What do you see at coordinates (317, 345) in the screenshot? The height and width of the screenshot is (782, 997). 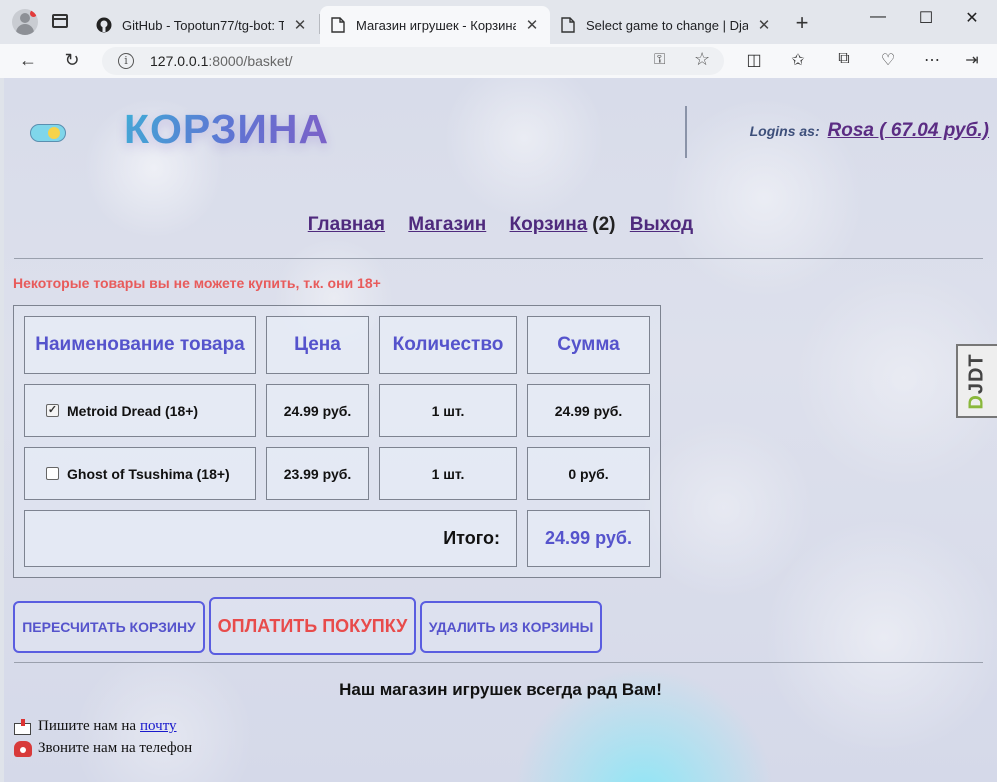 I see `column-header-price: Цена` at bounding box center [317, 345].